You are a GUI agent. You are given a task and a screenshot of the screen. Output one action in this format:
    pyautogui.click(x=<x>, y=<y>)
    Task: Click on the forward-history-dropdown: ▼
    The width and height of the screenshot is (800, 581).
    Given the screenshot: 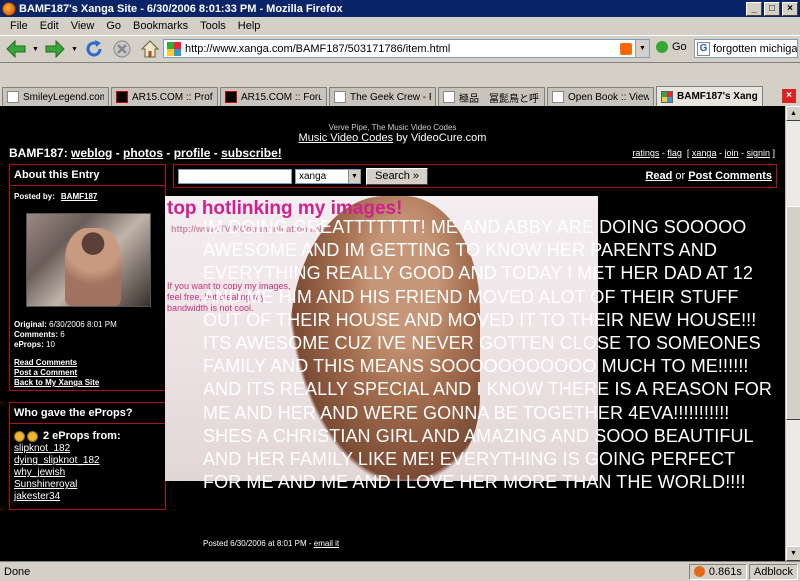 What is the action you would take?
    pyautogui.click(x=74, y=49)
    